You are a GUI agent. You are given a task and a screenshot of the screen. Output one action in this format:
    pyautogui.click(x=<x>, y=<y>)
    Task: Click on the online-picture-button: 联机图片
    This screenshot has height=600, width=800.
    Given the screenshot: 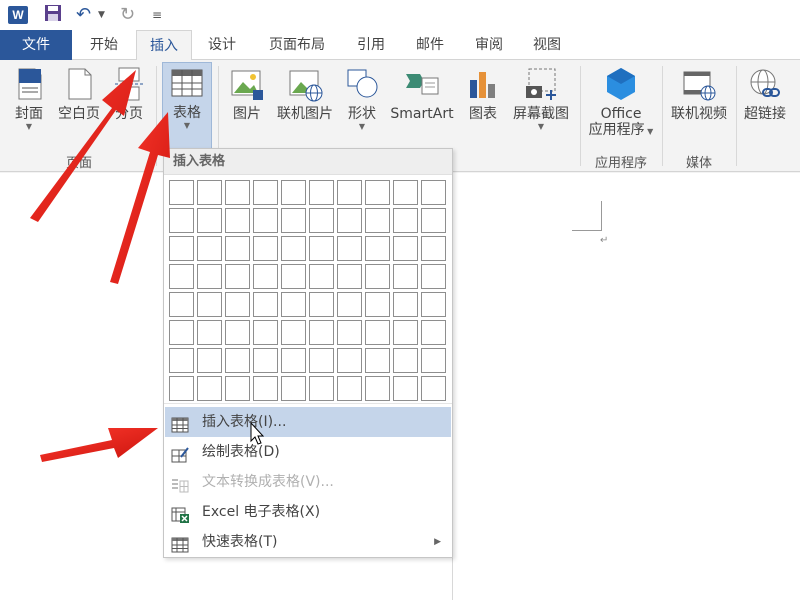 What is the action you would take?
    pyautogui.click(x=305, y=106)
    